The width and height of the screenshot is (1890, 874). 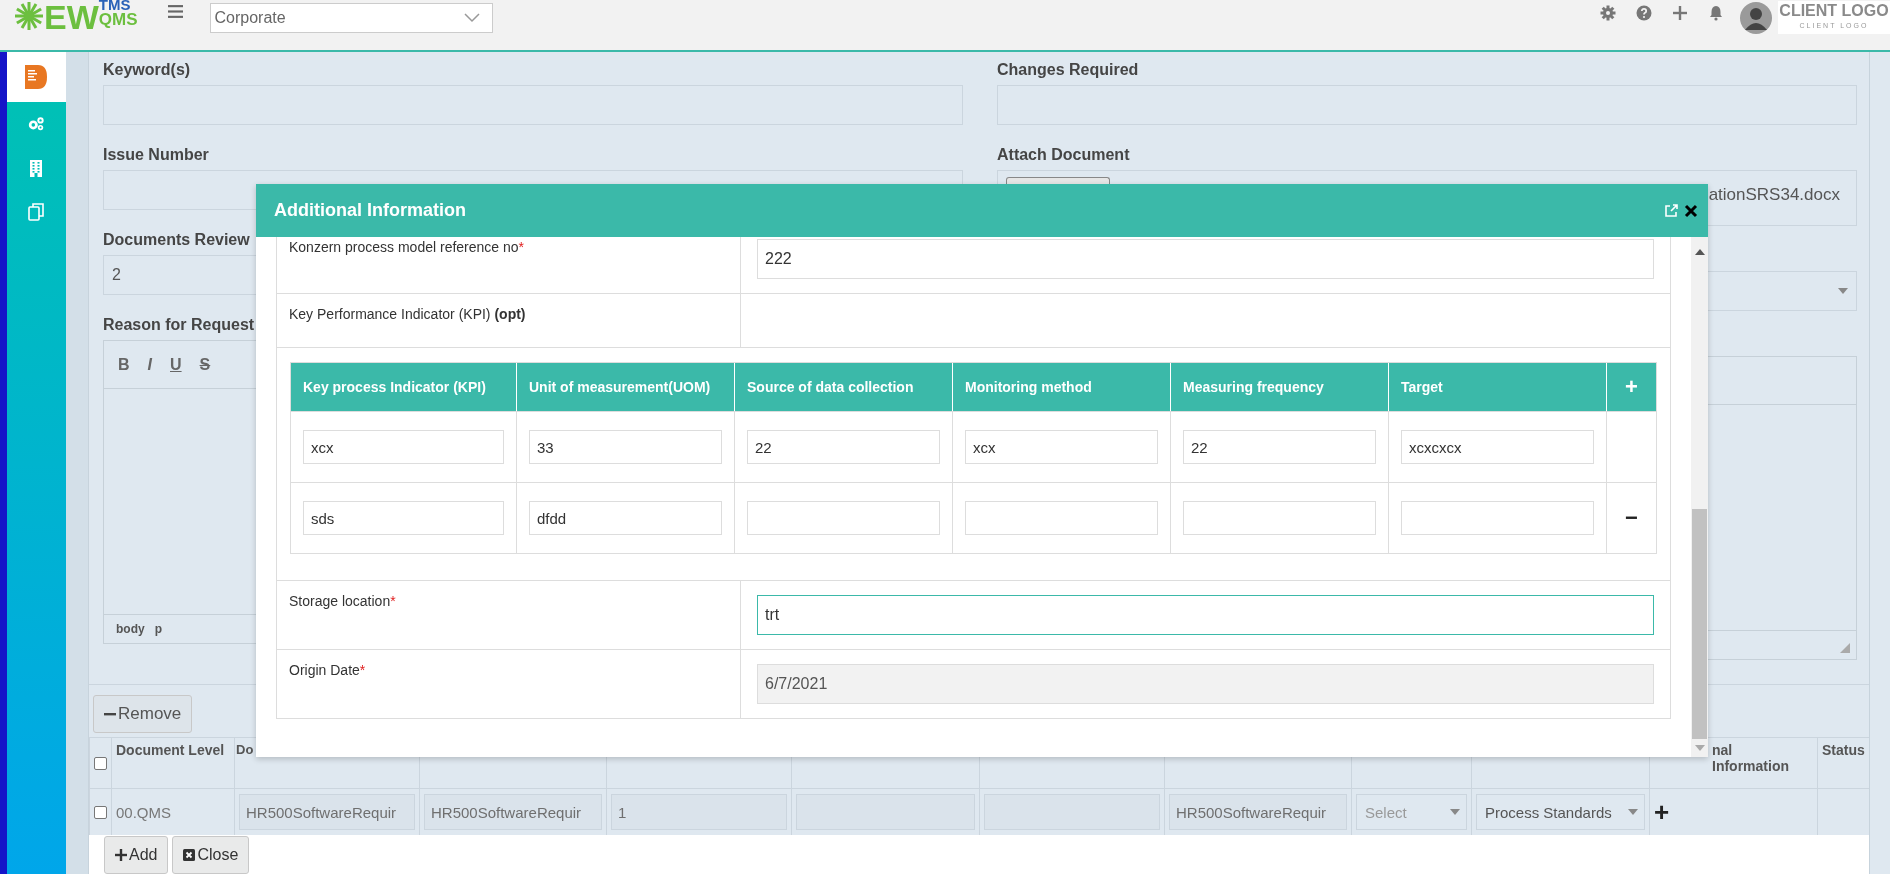 What do you see at coordinates (1560, 812) in the screenshot?
I see `select-field: Process Standards` at bounding box center [1560, 812].